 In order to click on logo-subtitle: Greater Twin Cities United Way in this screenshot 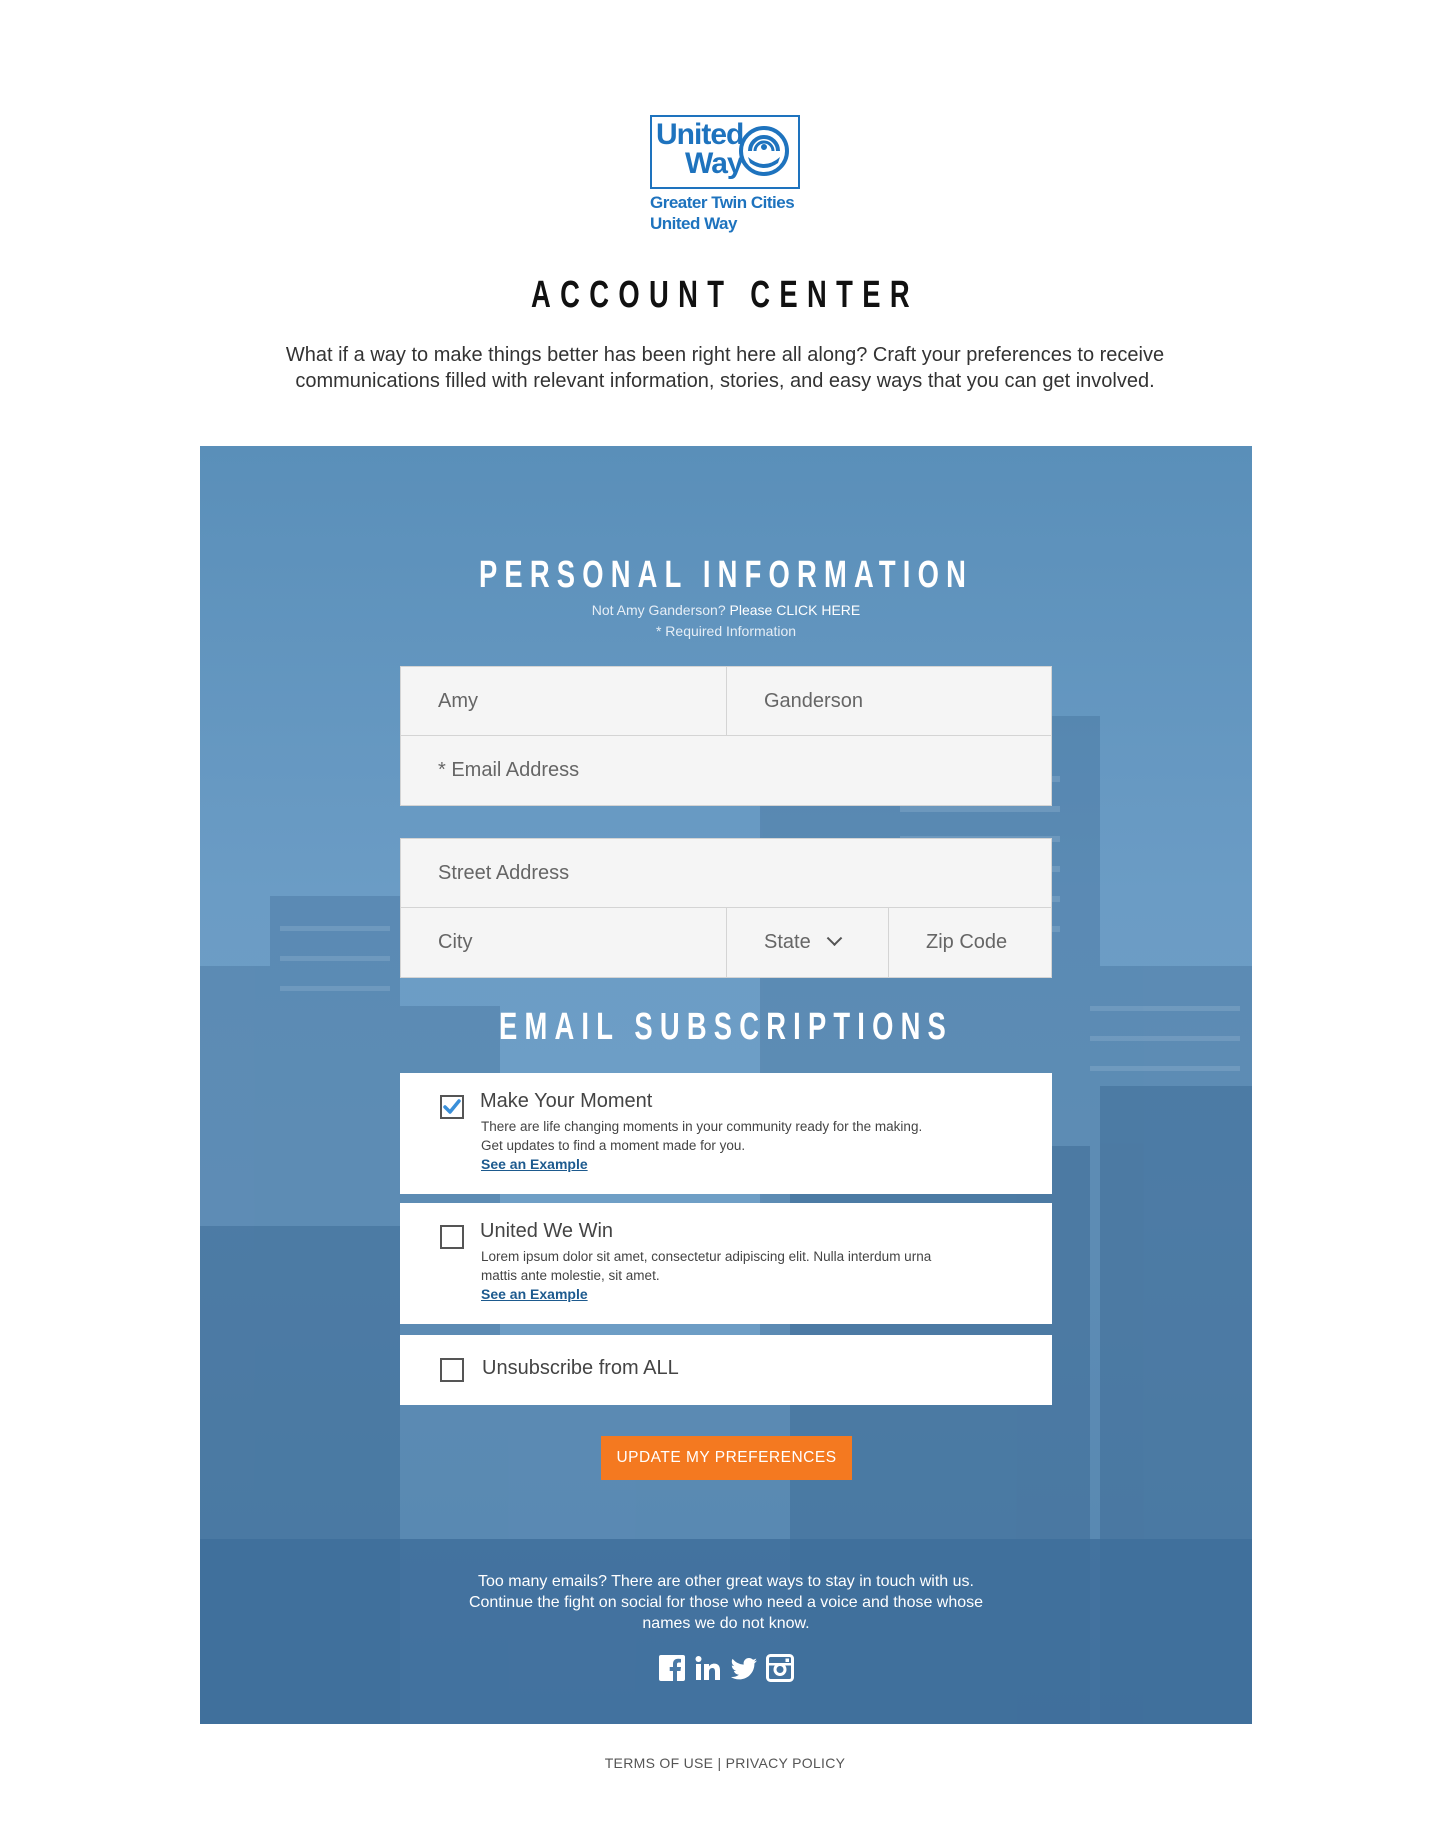, I will do `click(726, 213)`.